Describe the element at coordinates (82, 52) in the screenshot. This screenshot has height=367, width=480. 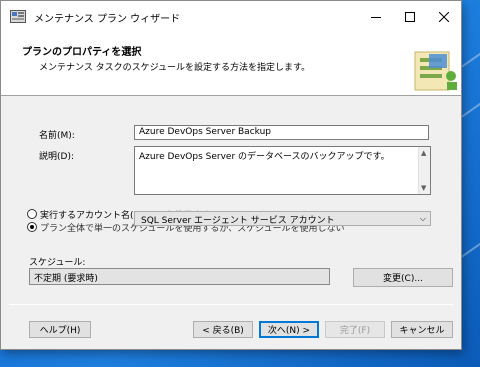
I see `page-title: プランのプロパティを選択` at that location.